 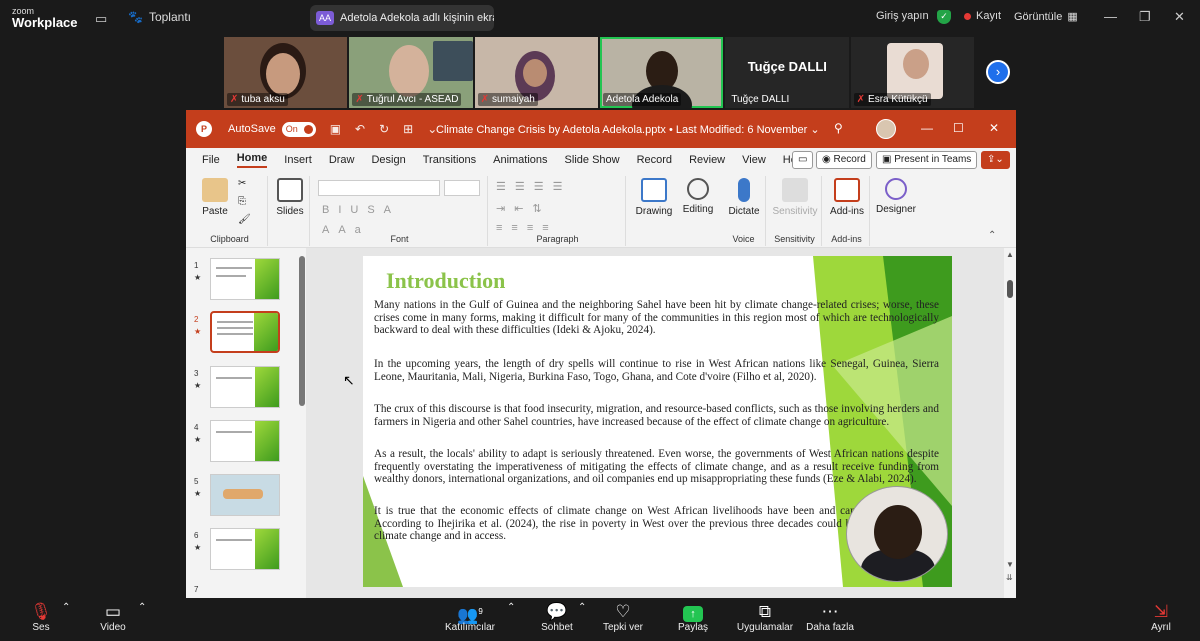 What do you see at coordinates (897, 534) in the screenshot?
I see `presenter-camera-bubble` at bounding box center [897, 534].